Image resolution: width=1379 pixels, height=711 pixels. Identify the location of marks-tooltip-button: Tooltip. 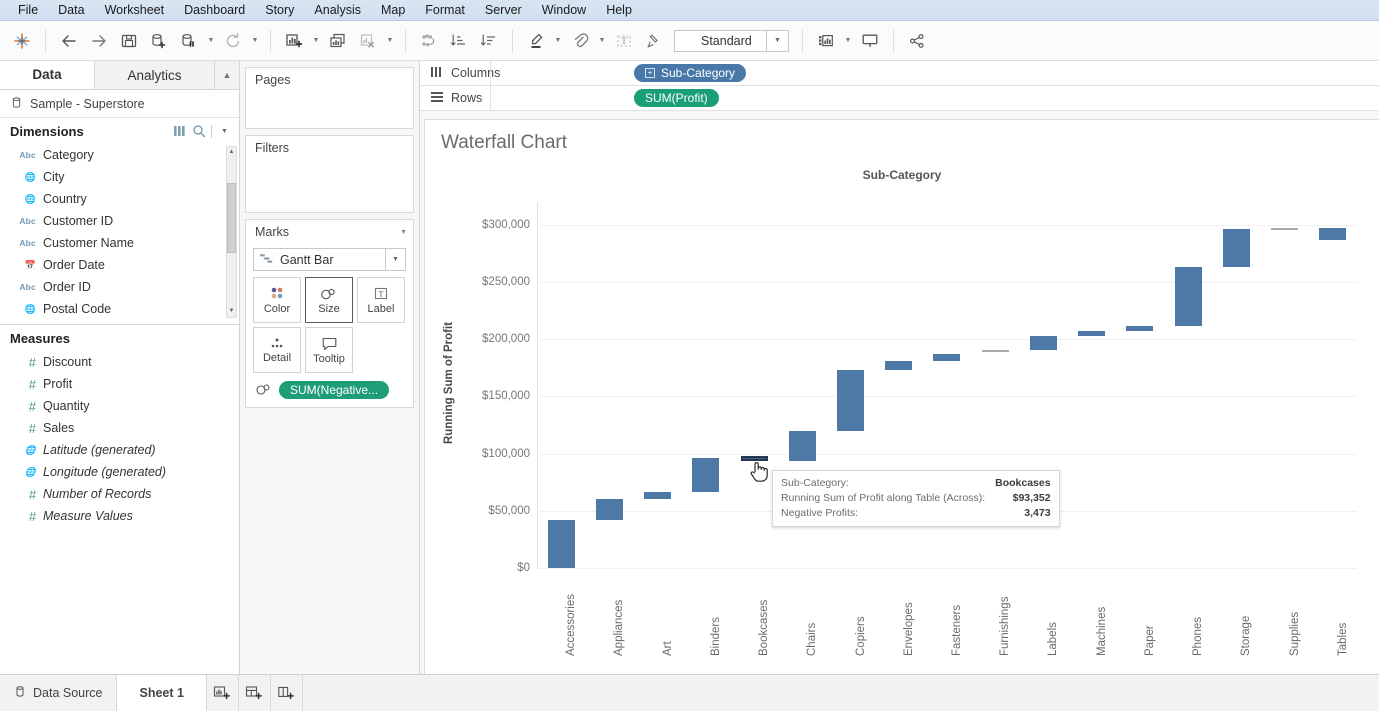
(329, 350).